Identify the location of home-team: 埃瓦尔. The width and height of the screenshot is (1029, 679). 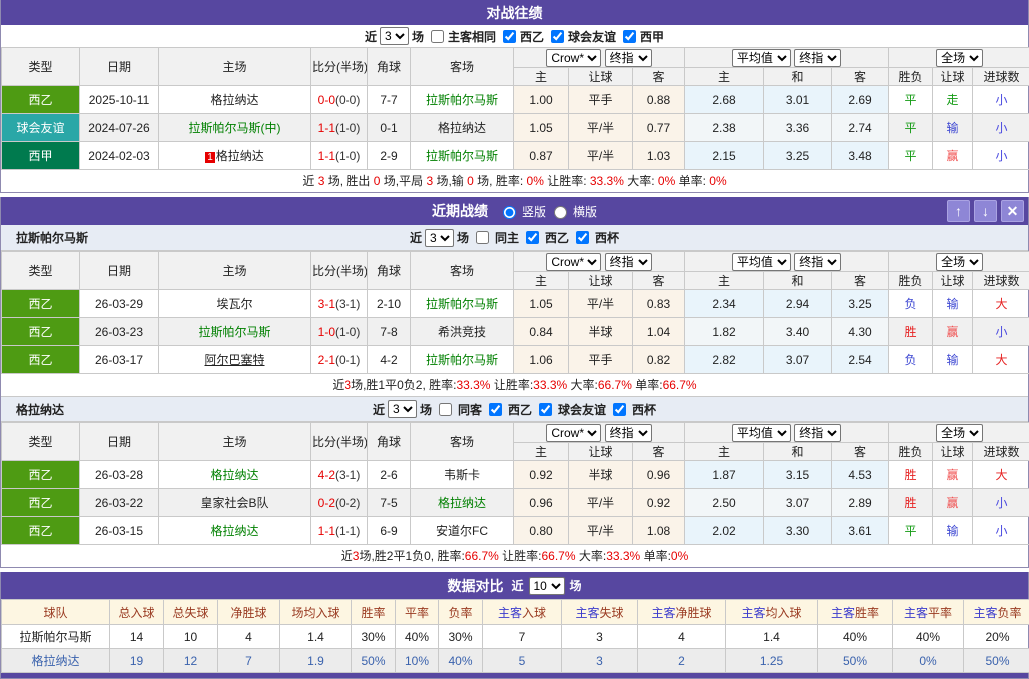
(235, 304).